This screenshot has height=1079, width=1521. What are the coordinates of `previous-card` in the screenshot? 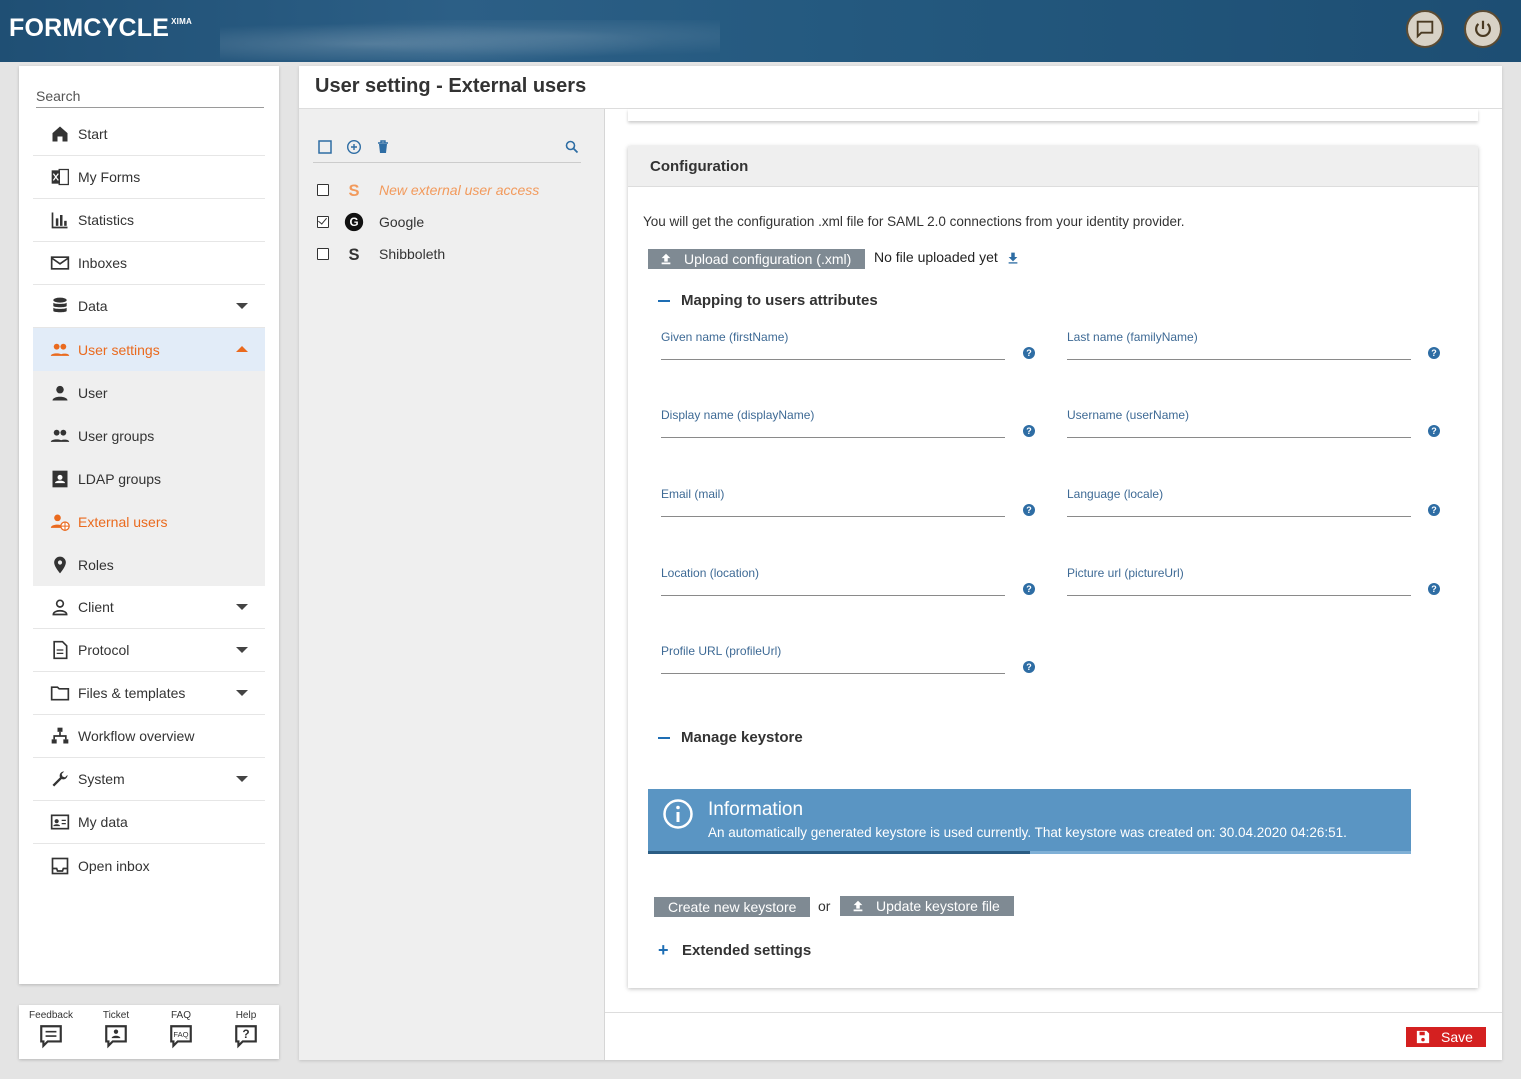 It's located at (1053, 115).